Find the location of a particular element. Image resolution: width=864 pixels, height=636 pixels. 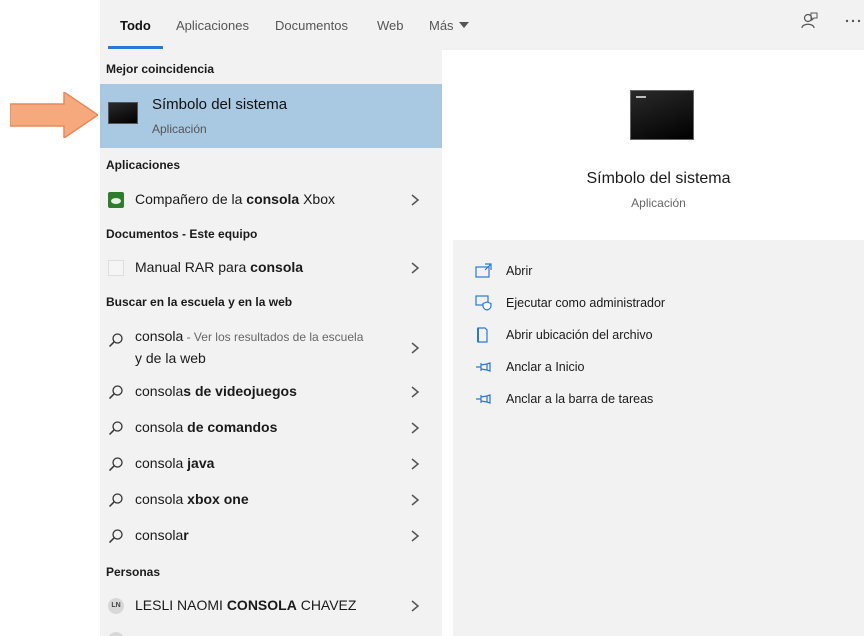

action-label: Anclar a la barra de tareas is located at coordinates (580, 399).